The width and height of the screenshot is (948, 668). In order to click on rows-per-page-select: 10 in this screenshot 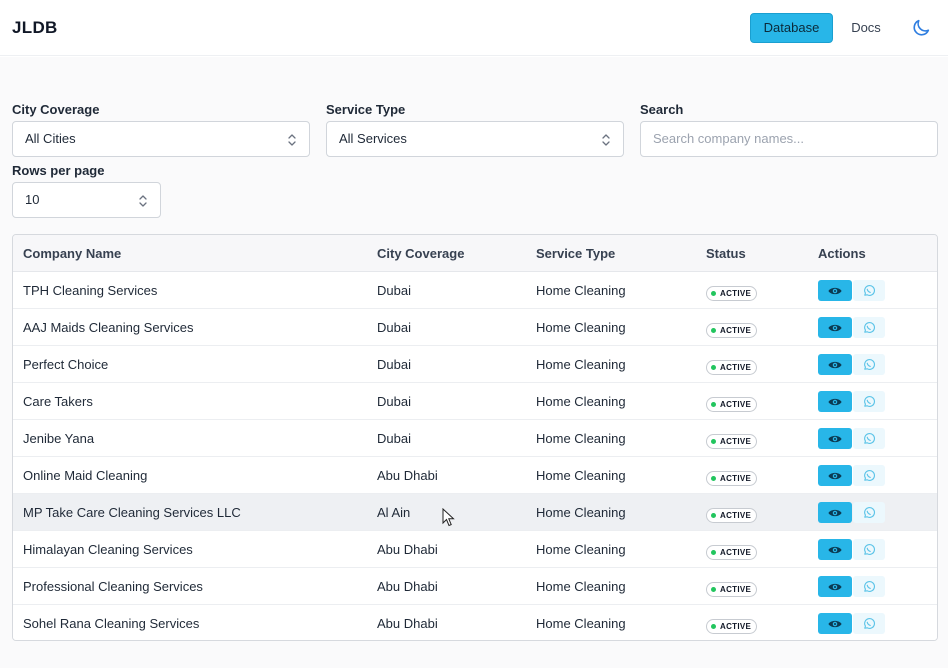, I will do `click(86, 200)`.